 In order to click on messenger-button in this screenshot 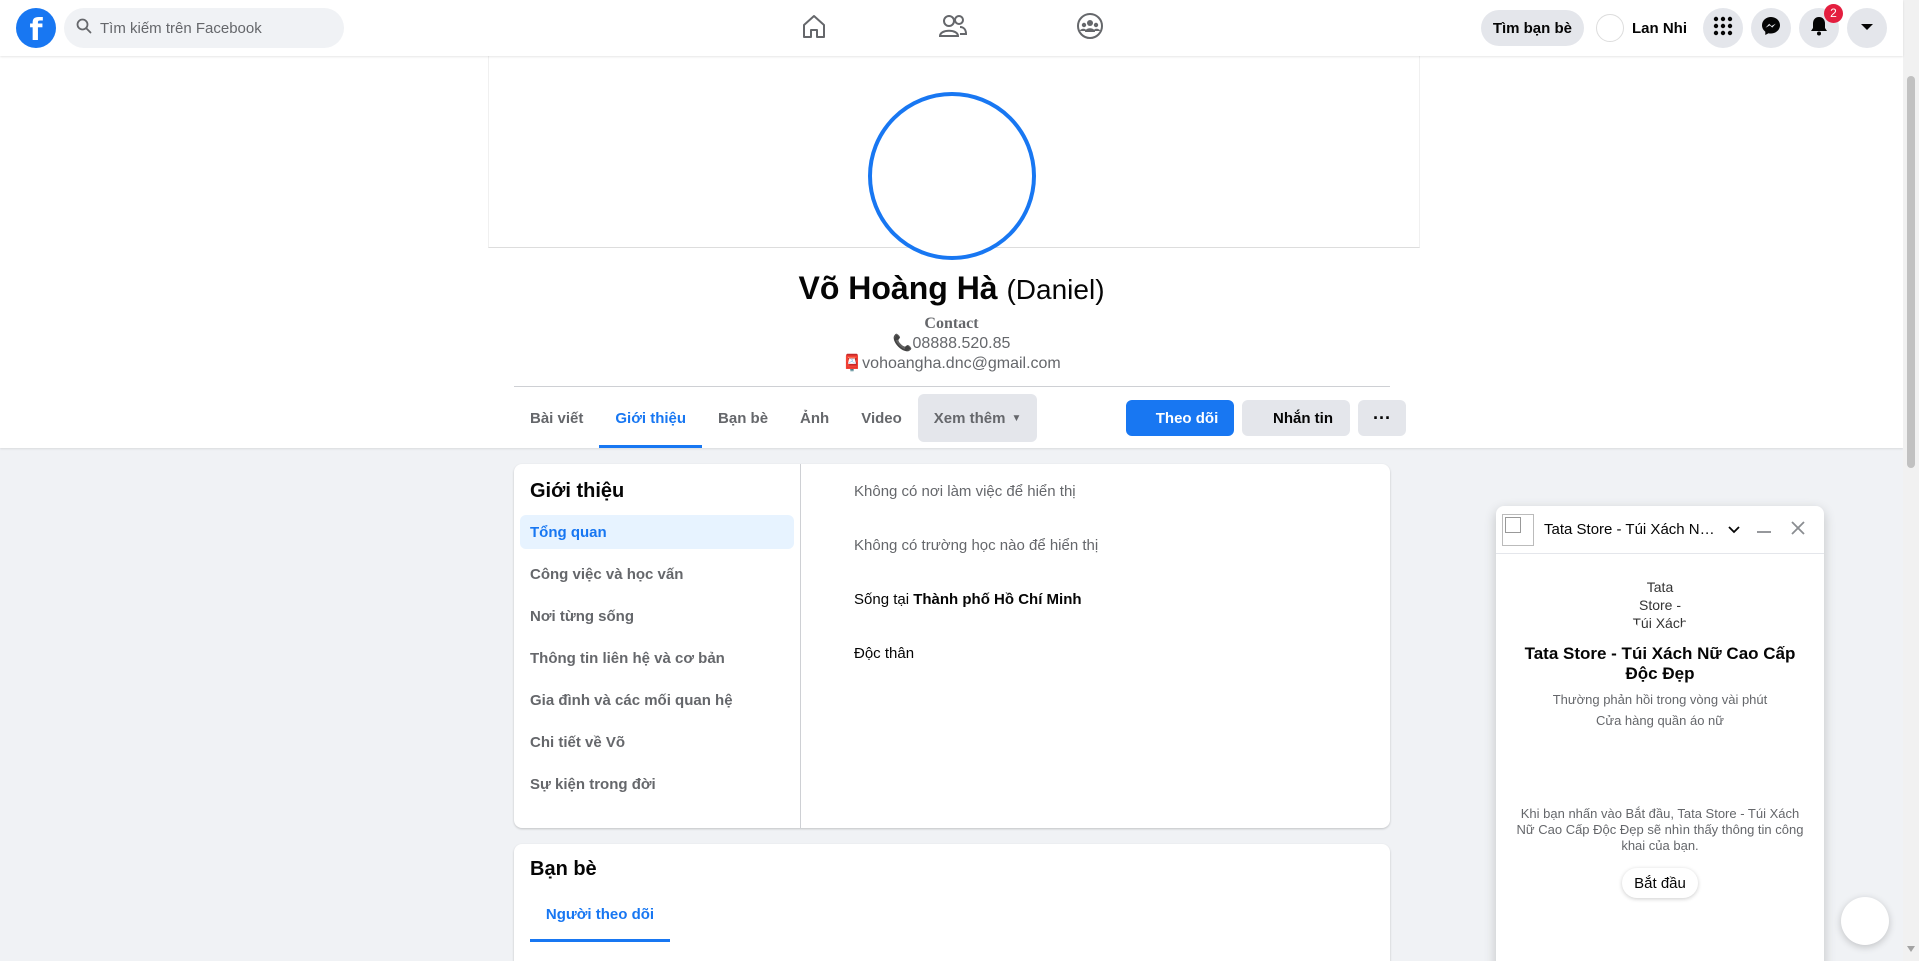, I will do `click(1771, 28)`.